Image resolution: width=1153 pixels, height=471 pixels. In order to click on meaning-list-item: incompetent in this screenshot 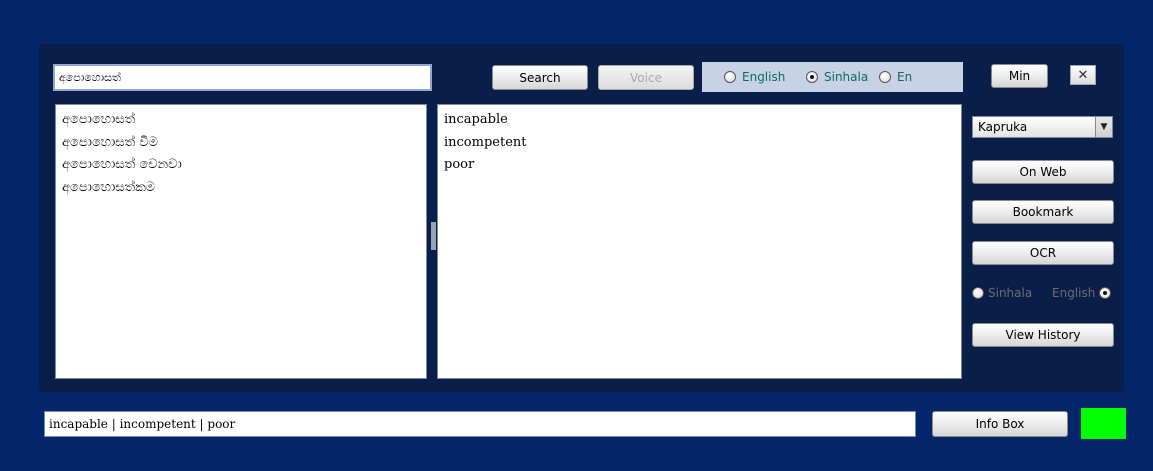, I will do `click(699, 143)`.